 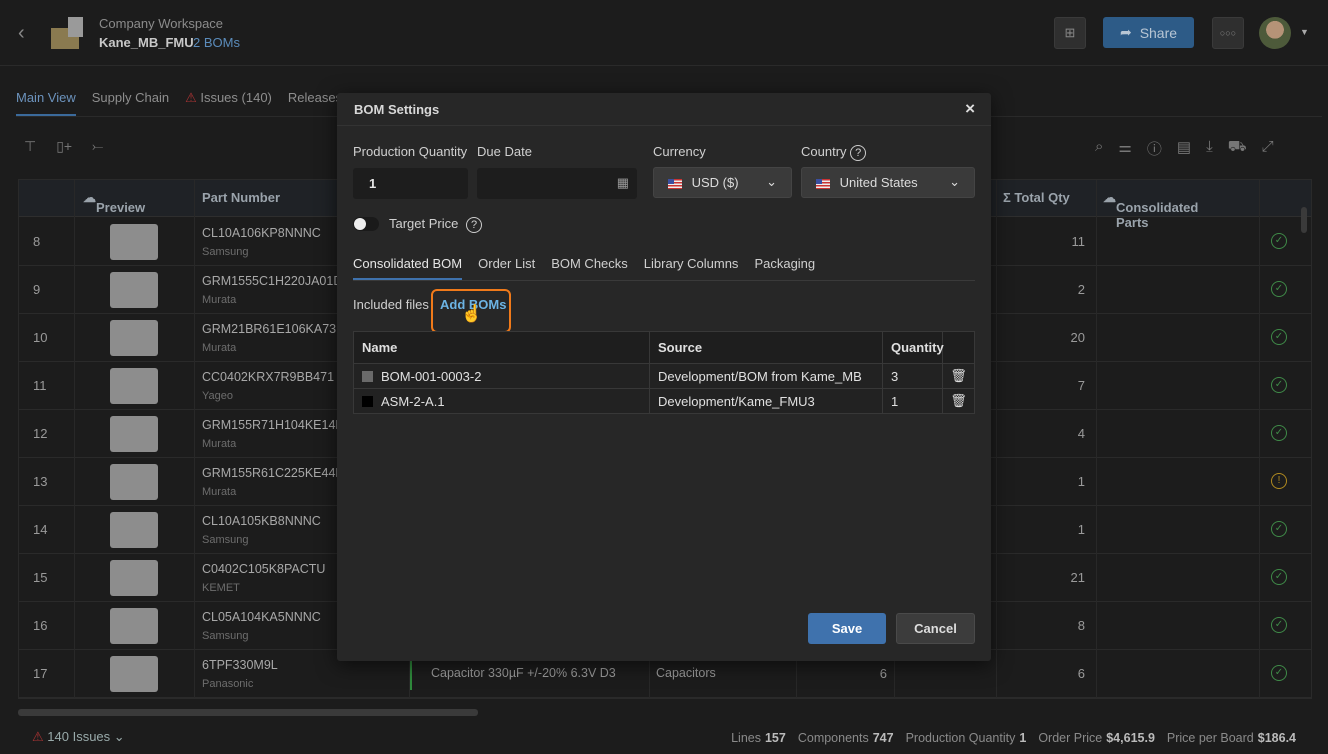 I want to click on quantity: 6, so click(x=883, y=673).